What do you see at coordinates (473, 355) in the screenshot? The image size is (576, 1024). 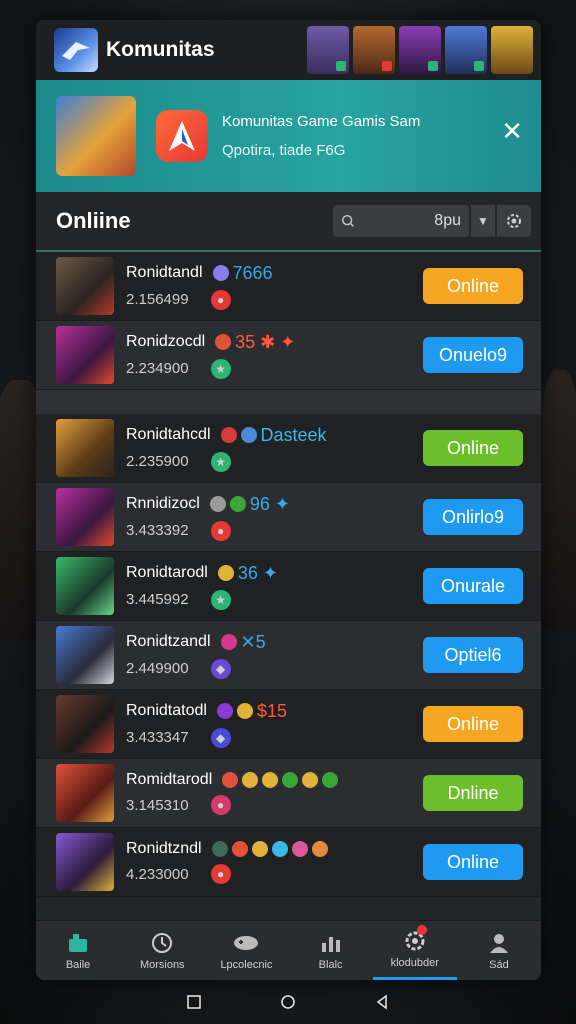 I see `status-button: Onuelo9` at bounding box center [473, 355].